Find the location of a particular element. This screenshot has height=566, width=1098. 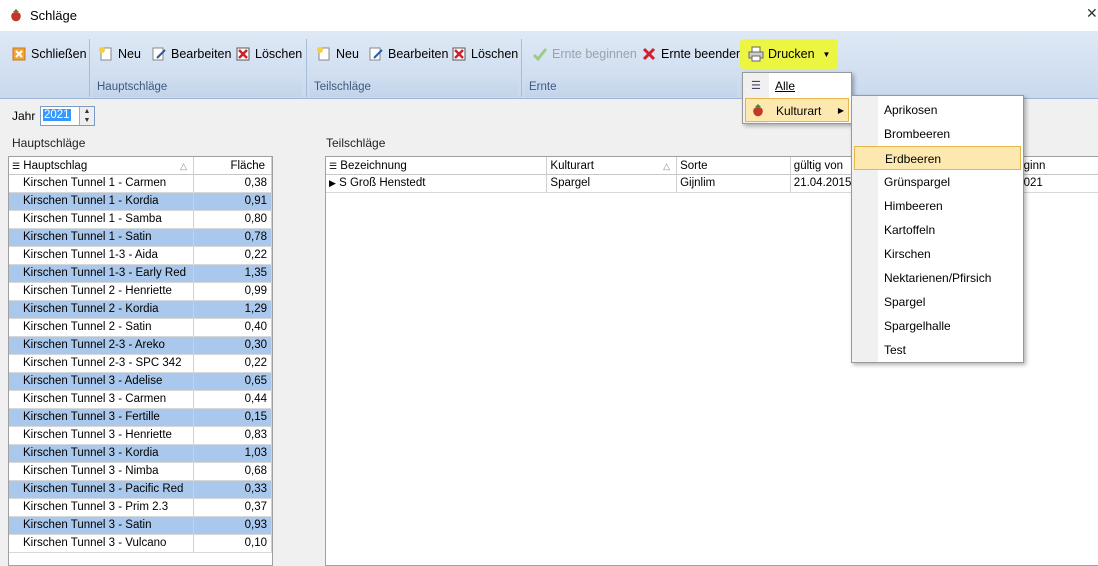

column-chooser-icon: ☰ is located at coordinates (16, 166).